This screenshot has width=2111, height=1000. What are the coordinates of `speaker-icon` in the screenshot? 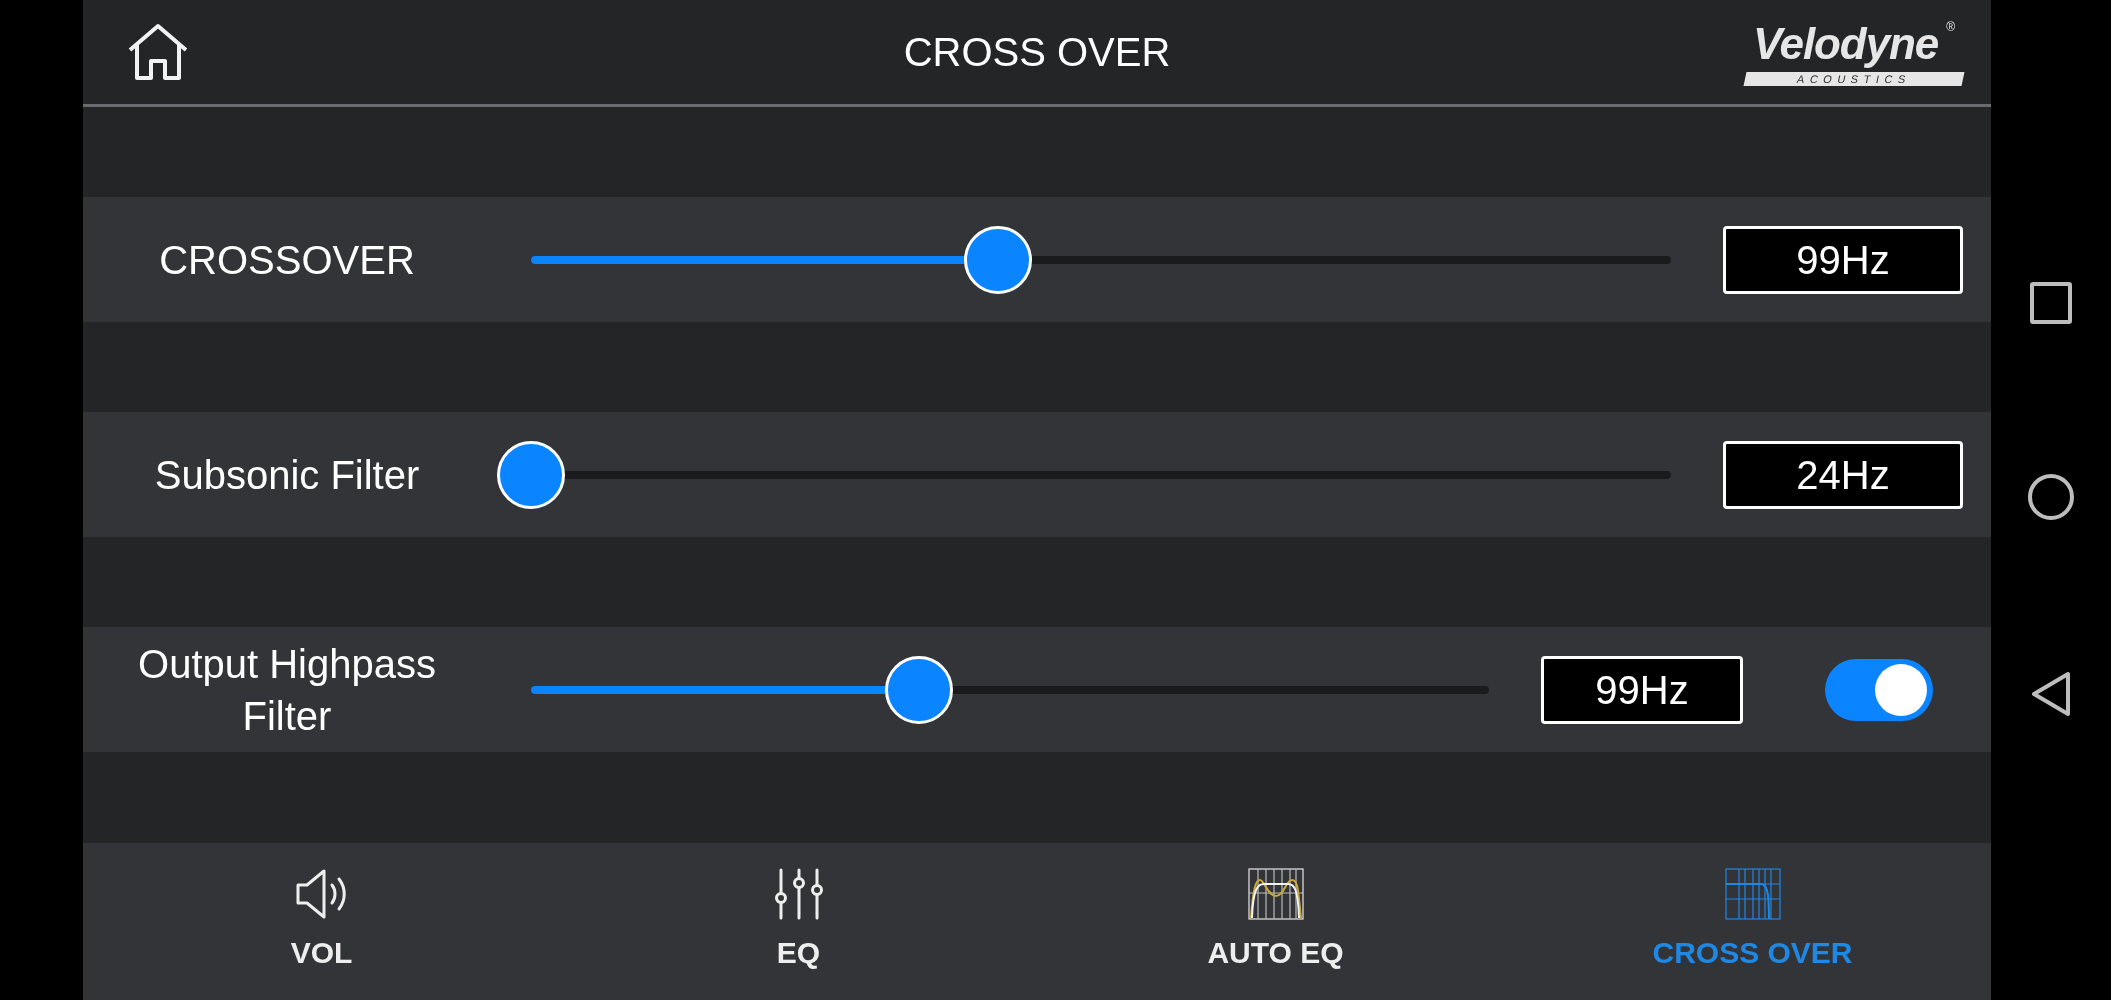 It's located at (321, 894).